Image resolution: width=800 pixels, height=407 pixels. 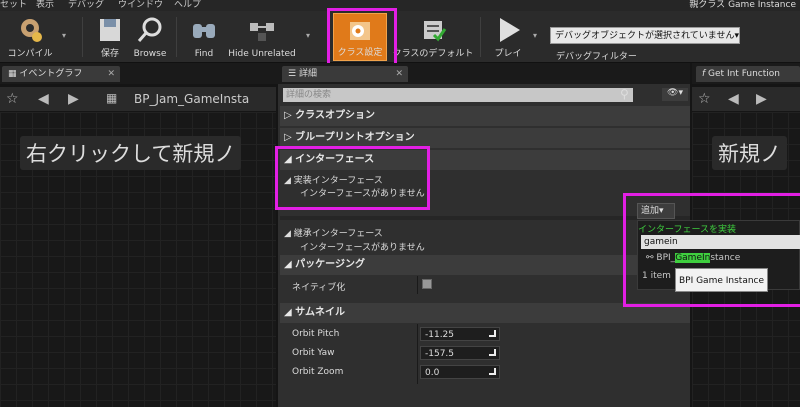 I want to click on find-button: Find, so click(x=204, y=37).